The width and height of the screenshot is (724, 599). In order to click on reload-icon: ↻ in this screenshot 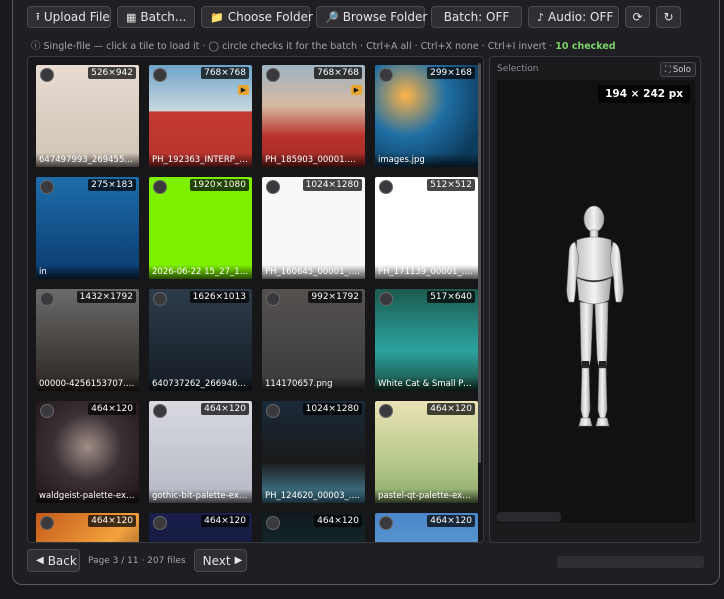, I will do `click(668, 17)`.